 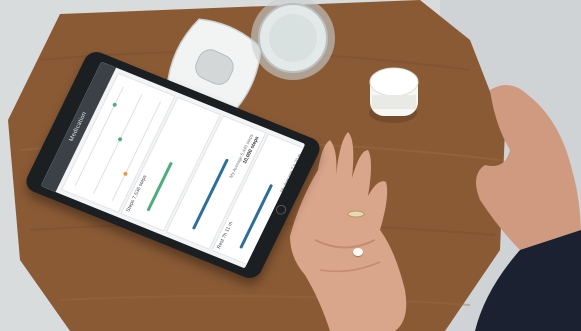 What do you see at coordinates (159, 186) in the screenshot?
I see `panel-steps-bar` at bounding box center [159, 186].